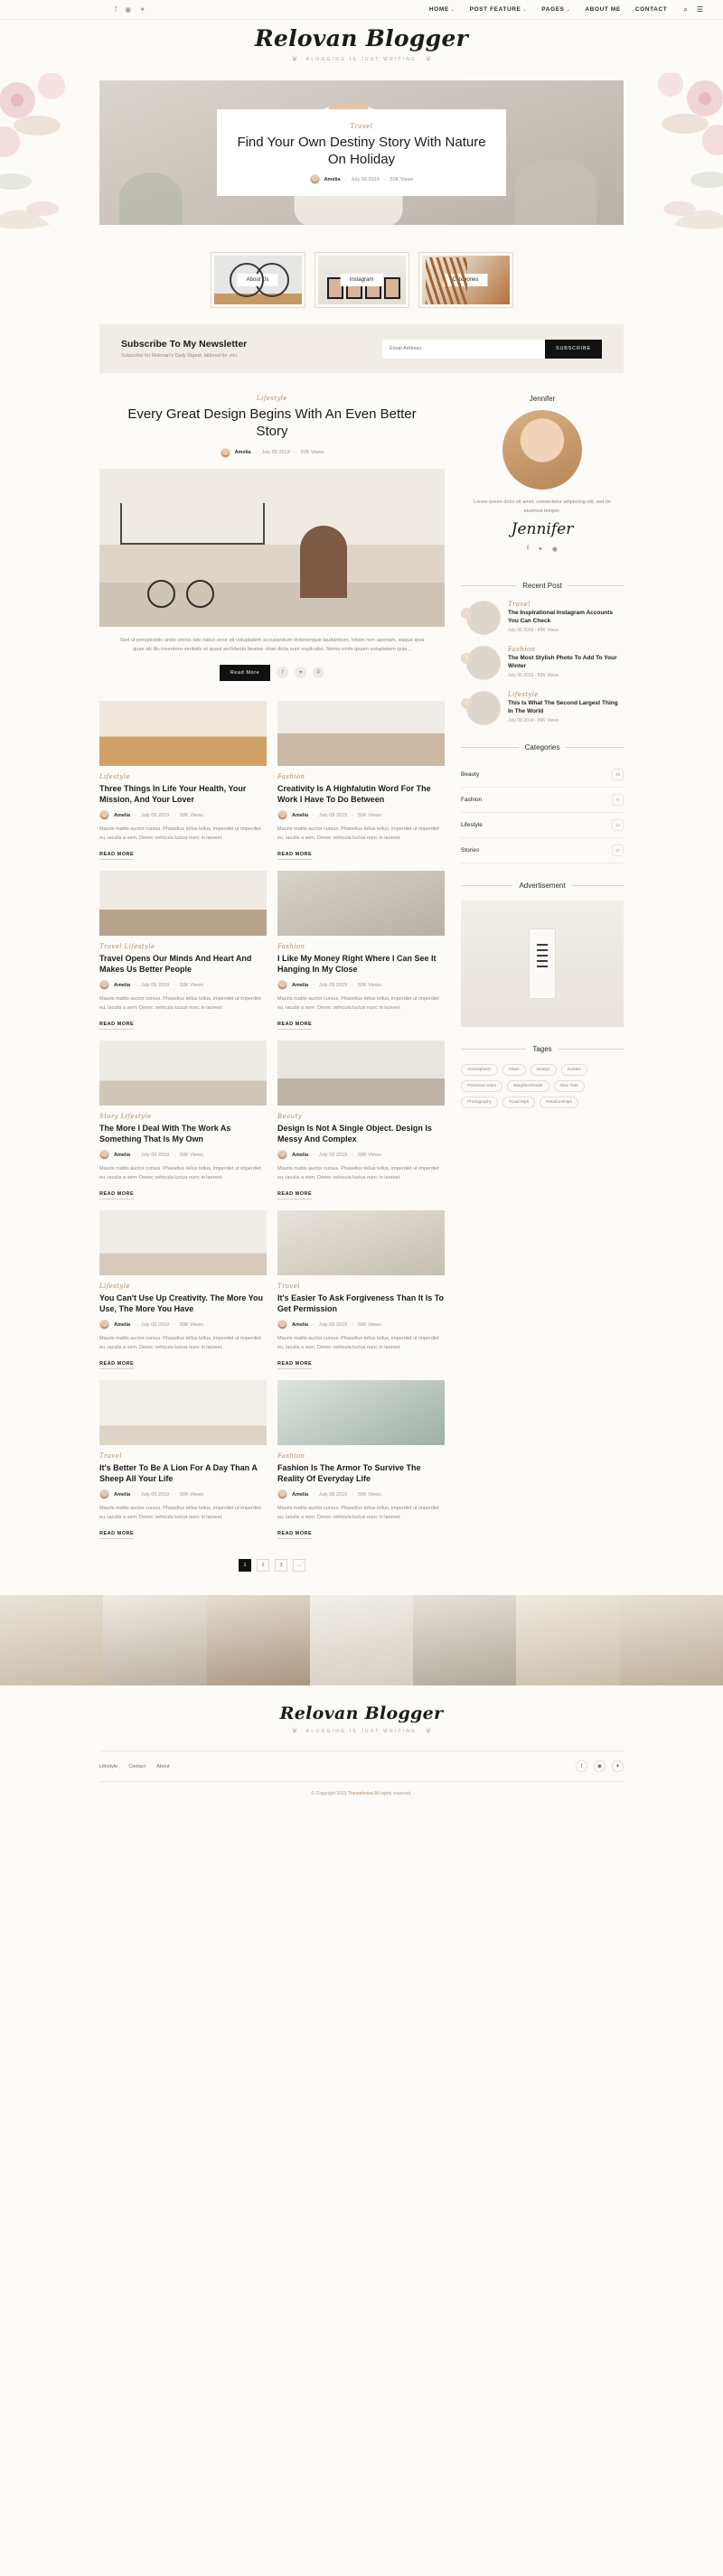 This screenshot has height=2576, width=723. Describe the element at coordinates (272, 398) in the screenshot. I see `featured-category: Lifestyle` at that location.